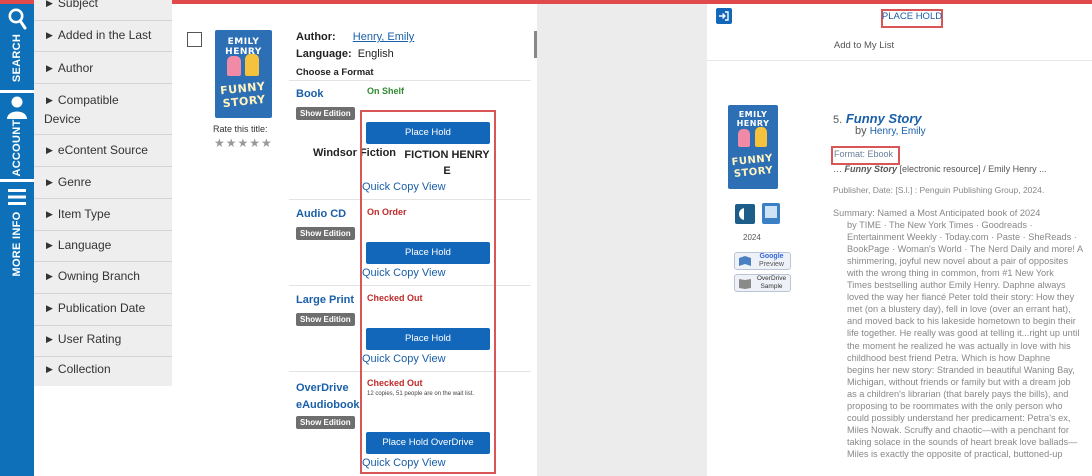 This screenshot has height=476, width=1092. Describe the element at coordinates (17, 148) in the screenshot. I see `tab-account-label: ACCOUNT` at that location.